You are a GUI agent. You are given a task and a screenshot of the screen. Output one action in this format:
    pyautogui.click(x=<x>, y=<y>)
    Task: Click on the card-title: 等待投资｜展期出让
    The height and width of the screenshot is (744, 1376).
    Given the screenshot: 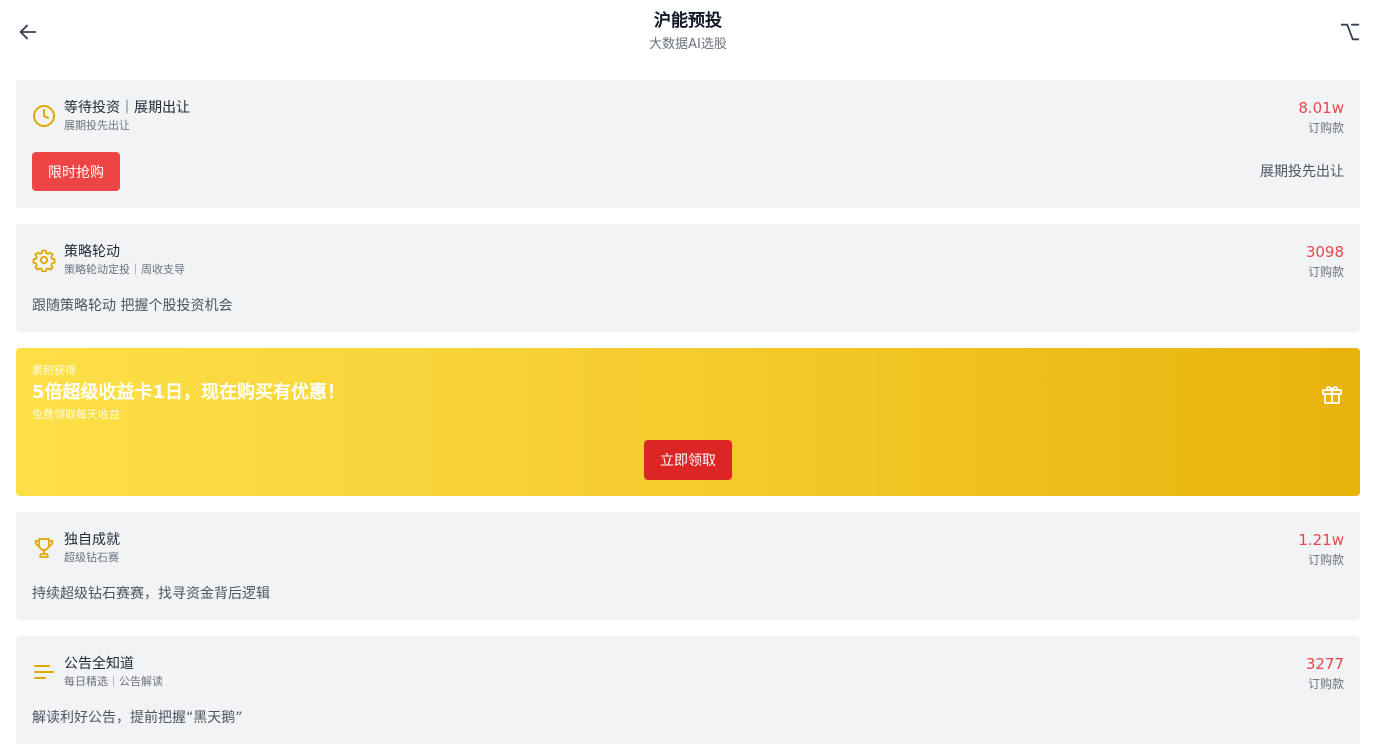 What is the action you would take?
    pyautogui.click(x=127, y=108)
    